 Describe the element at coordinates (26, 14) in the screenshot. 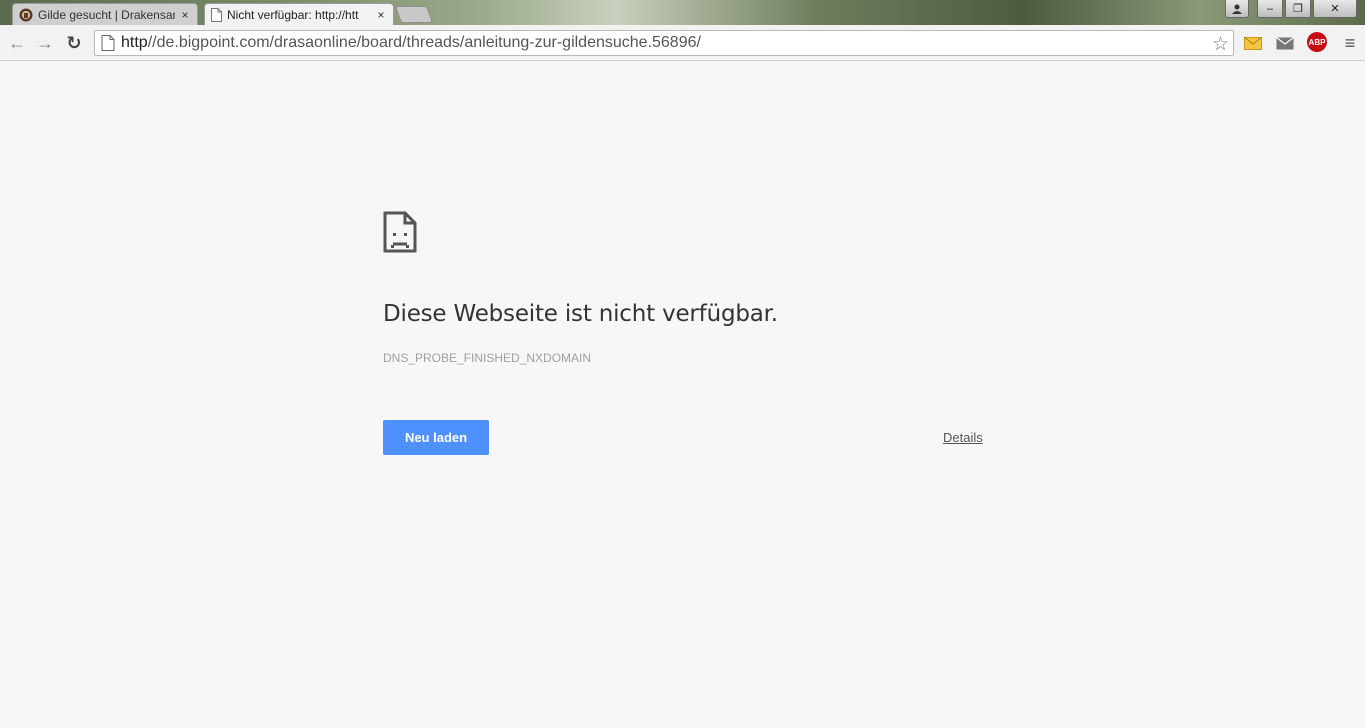

I see `drakensang-favicon-icon` at that location.